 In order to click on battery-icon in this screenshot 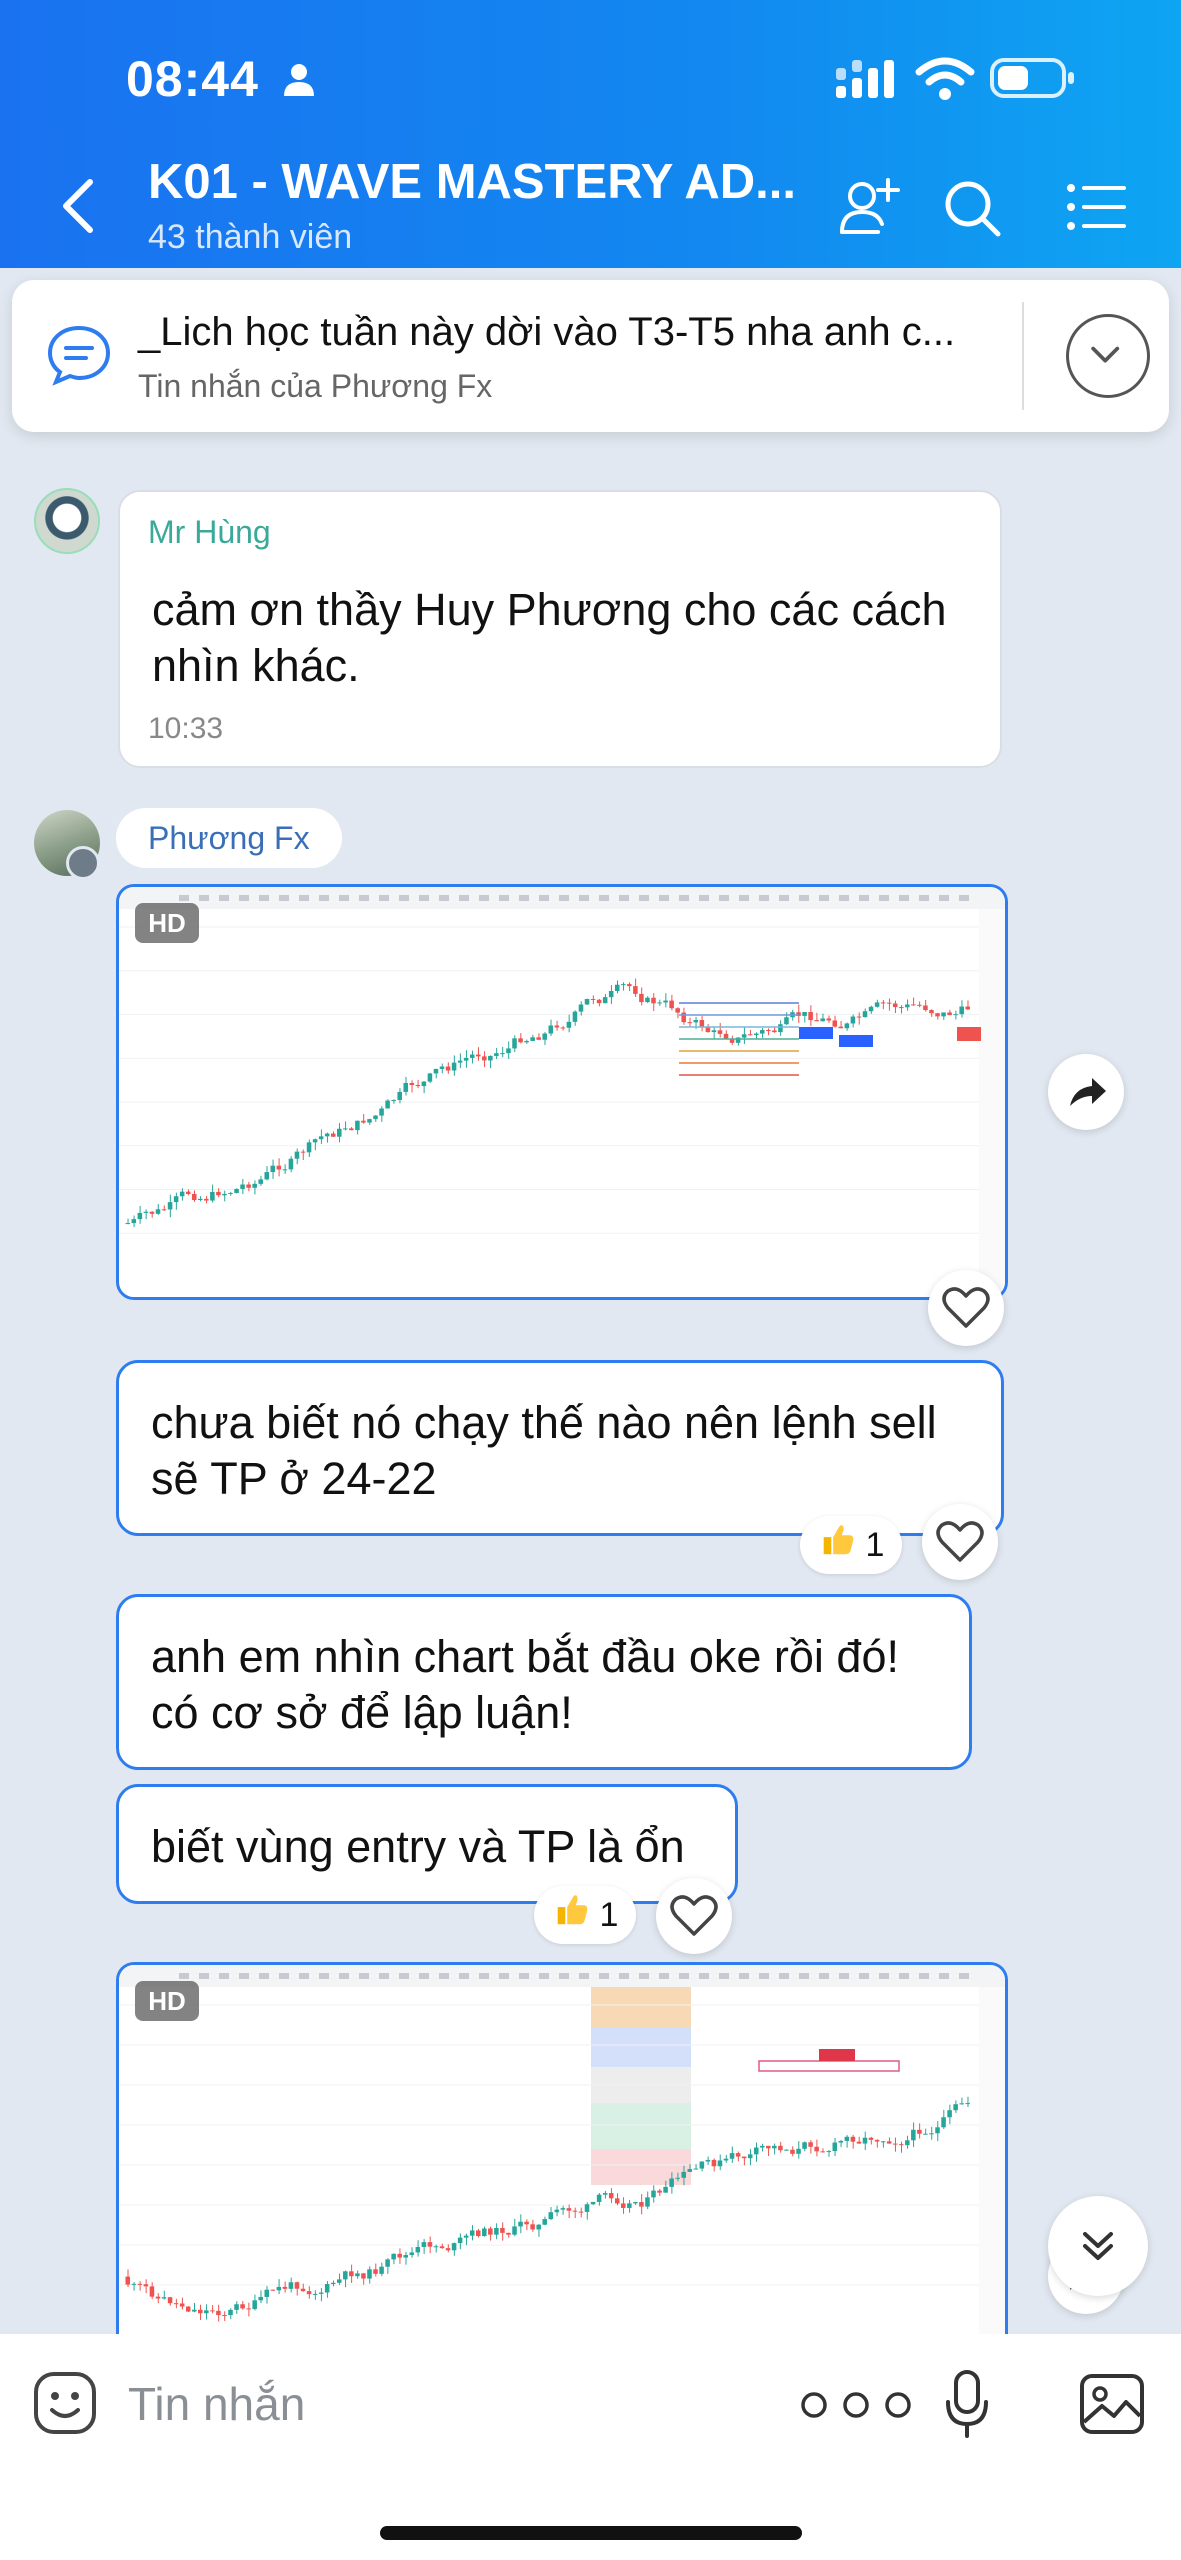, I will do `click(1032, 78)`.